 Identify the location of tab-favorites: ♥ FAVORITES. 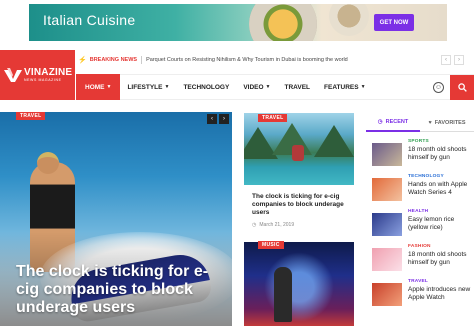
(447, 123).